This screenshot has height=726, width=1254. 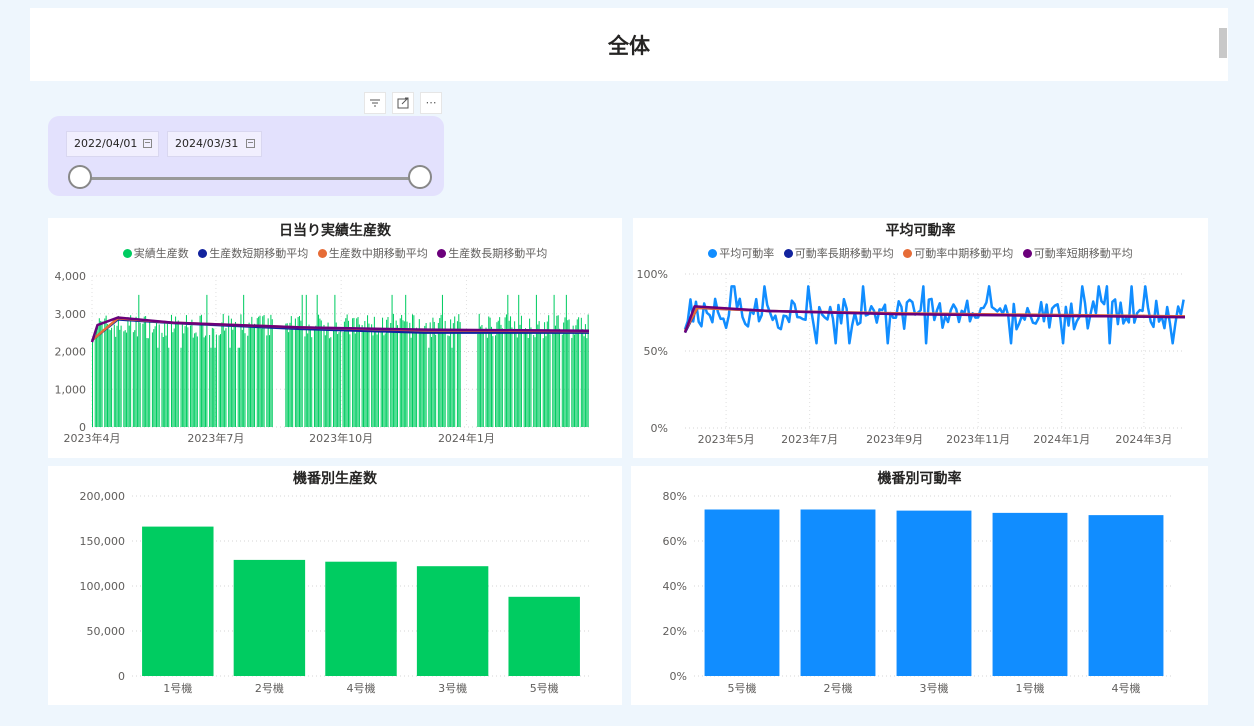 What do you see at coordinates (544, 688) in the screenshot?
I see `x-tick-label: 5号機` at bounding box center [544, 688].